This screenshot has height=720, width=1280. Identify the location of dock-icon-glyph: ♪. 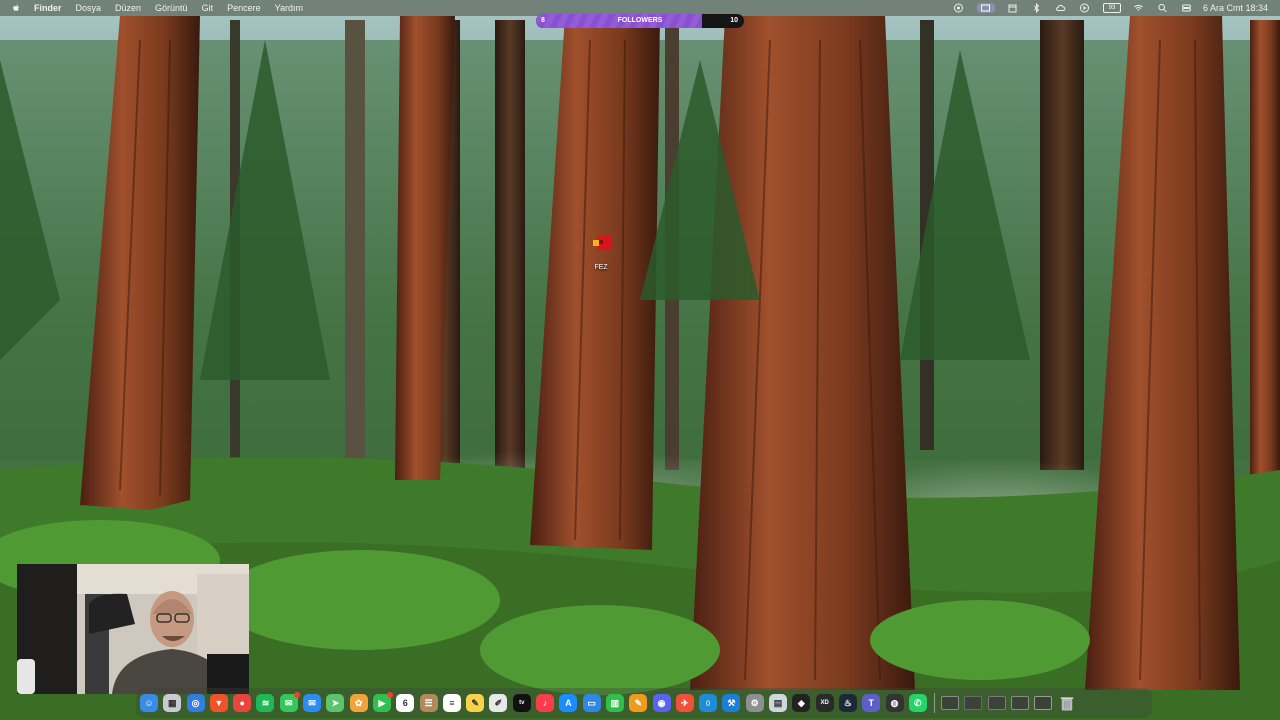
(545, 703).